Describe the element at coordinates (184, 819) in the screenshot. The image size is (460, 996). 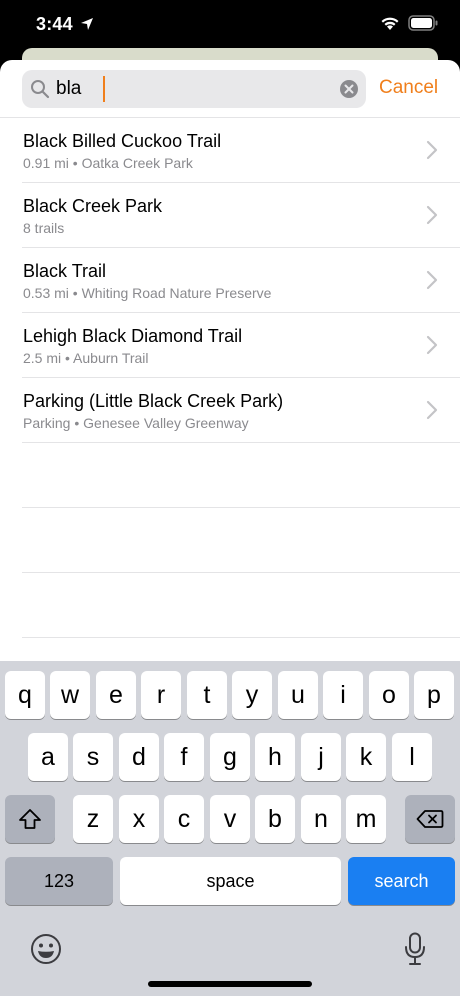
I see `key-c: c` at that location.